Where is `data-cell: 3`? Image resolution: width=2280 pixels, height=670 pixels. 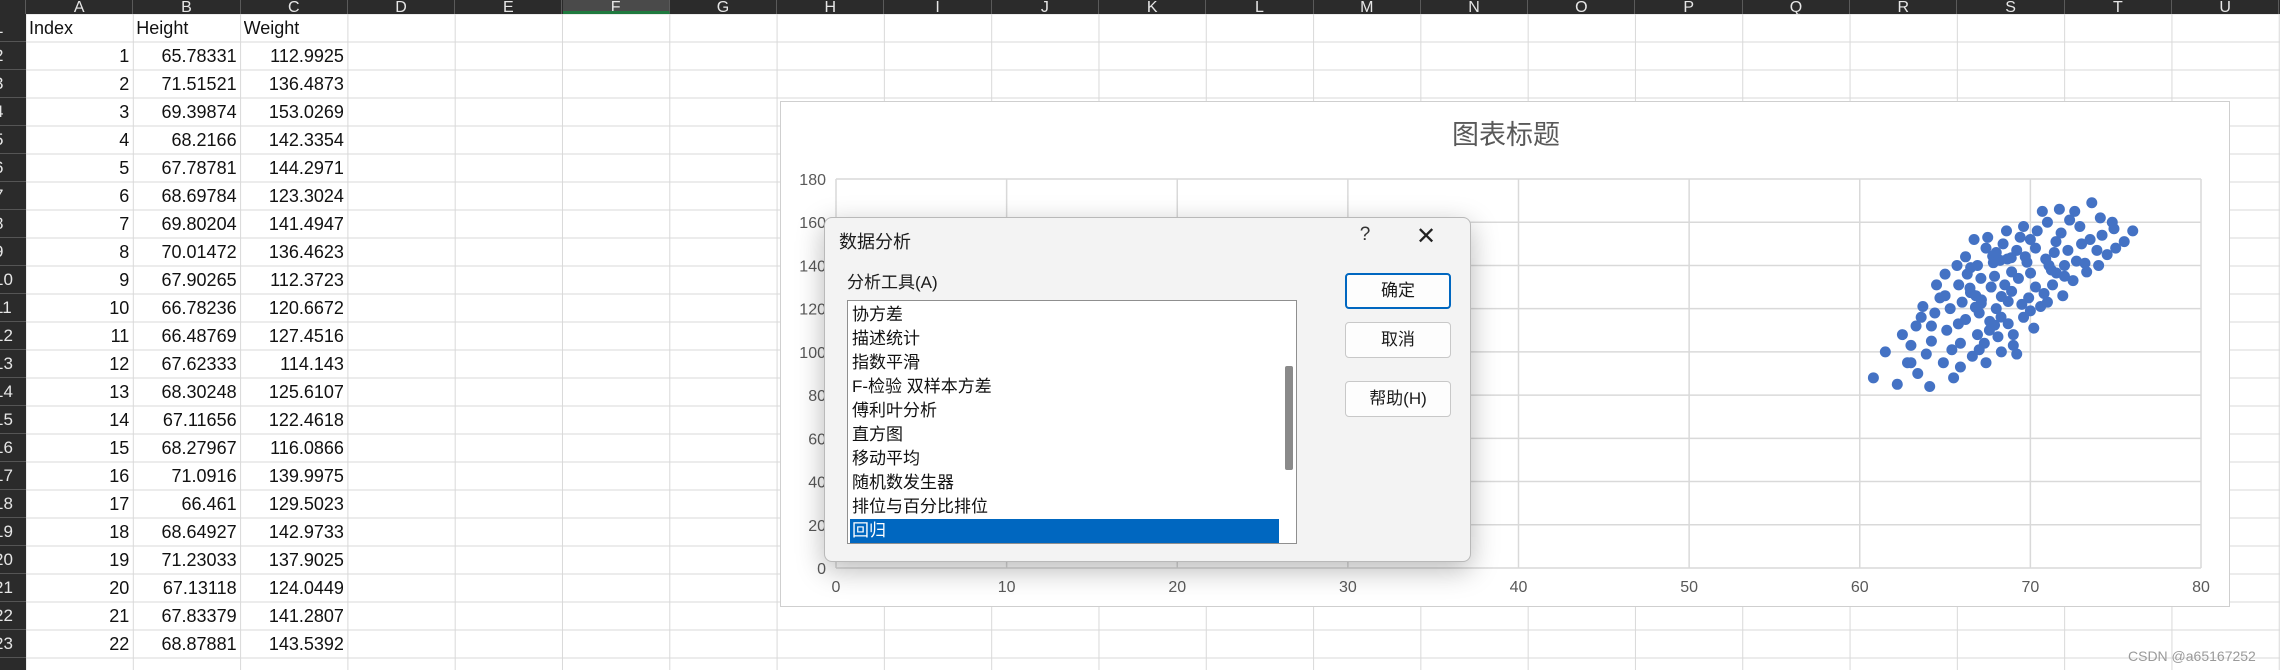 data-cell: 3 is located at coordinates (79, 112).